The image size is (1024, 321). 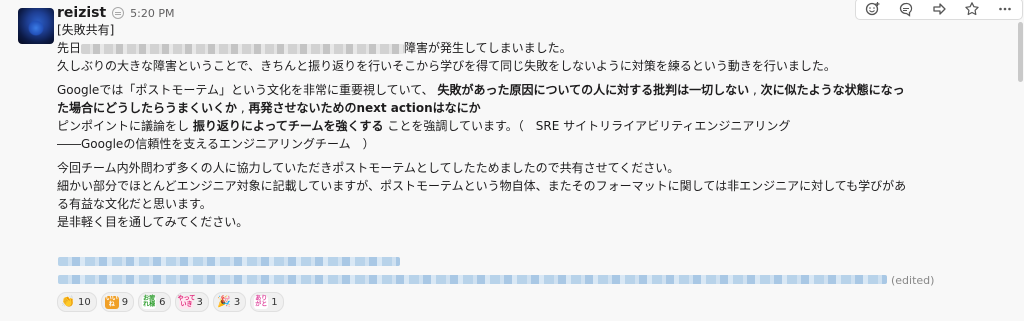 What do you see at coordinates (872, 9) in the screenshot?
I see `add-reaction-icon` at bounding box center [872, 9].